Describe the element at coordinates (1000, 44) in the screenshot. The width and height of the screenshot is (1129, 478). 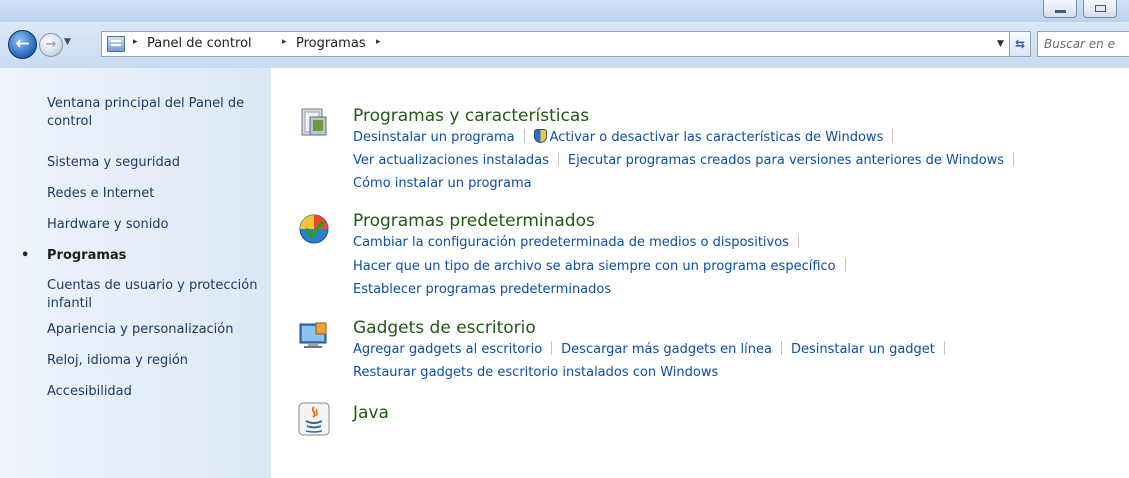
I see `address-dropdown-icon: ▼` at that location.